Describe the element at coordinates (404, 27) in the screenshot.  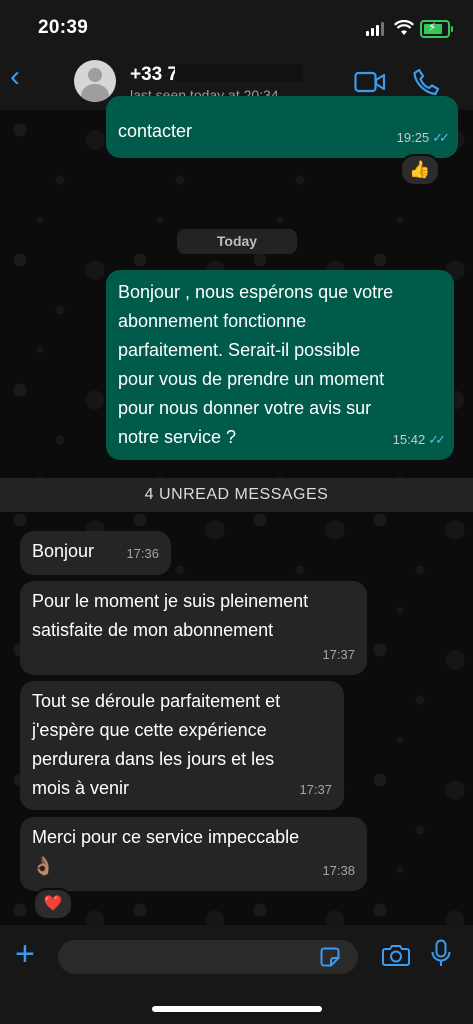
I see `wifi-icon` at that location.